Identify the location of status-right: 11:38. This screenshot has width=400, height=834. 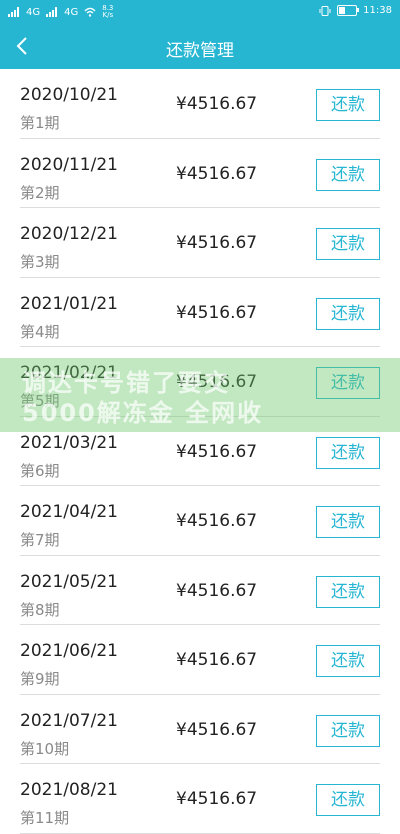
(355, 10).